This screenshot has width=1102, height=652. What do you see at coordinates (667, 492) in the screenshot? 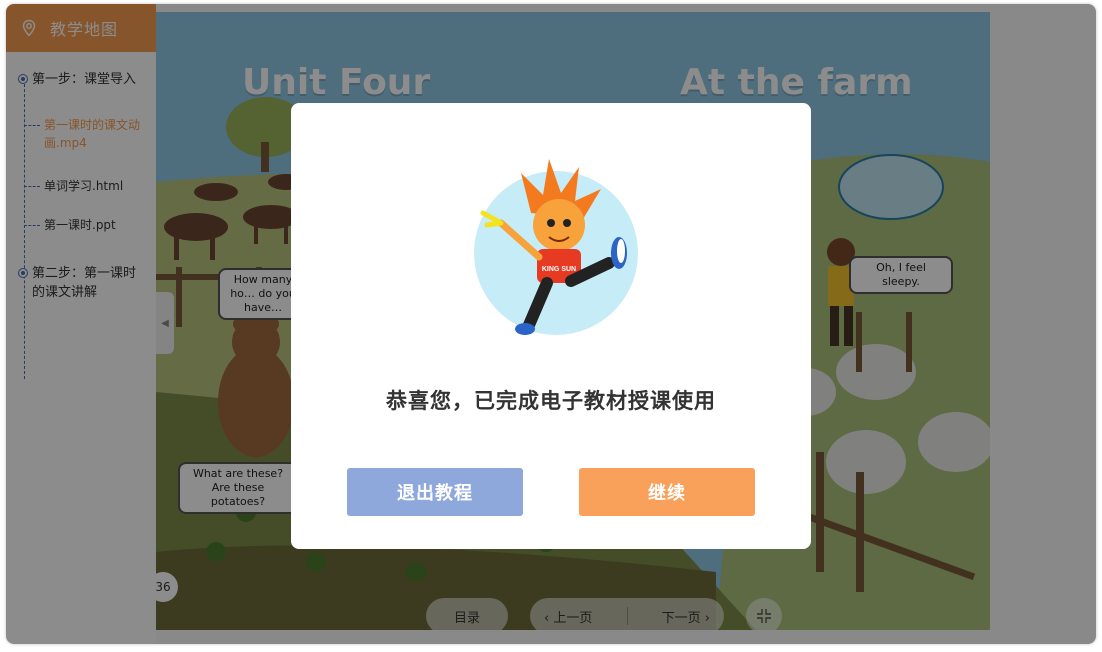
I see `continue-button: 继续` at bounding box center [667, 492].